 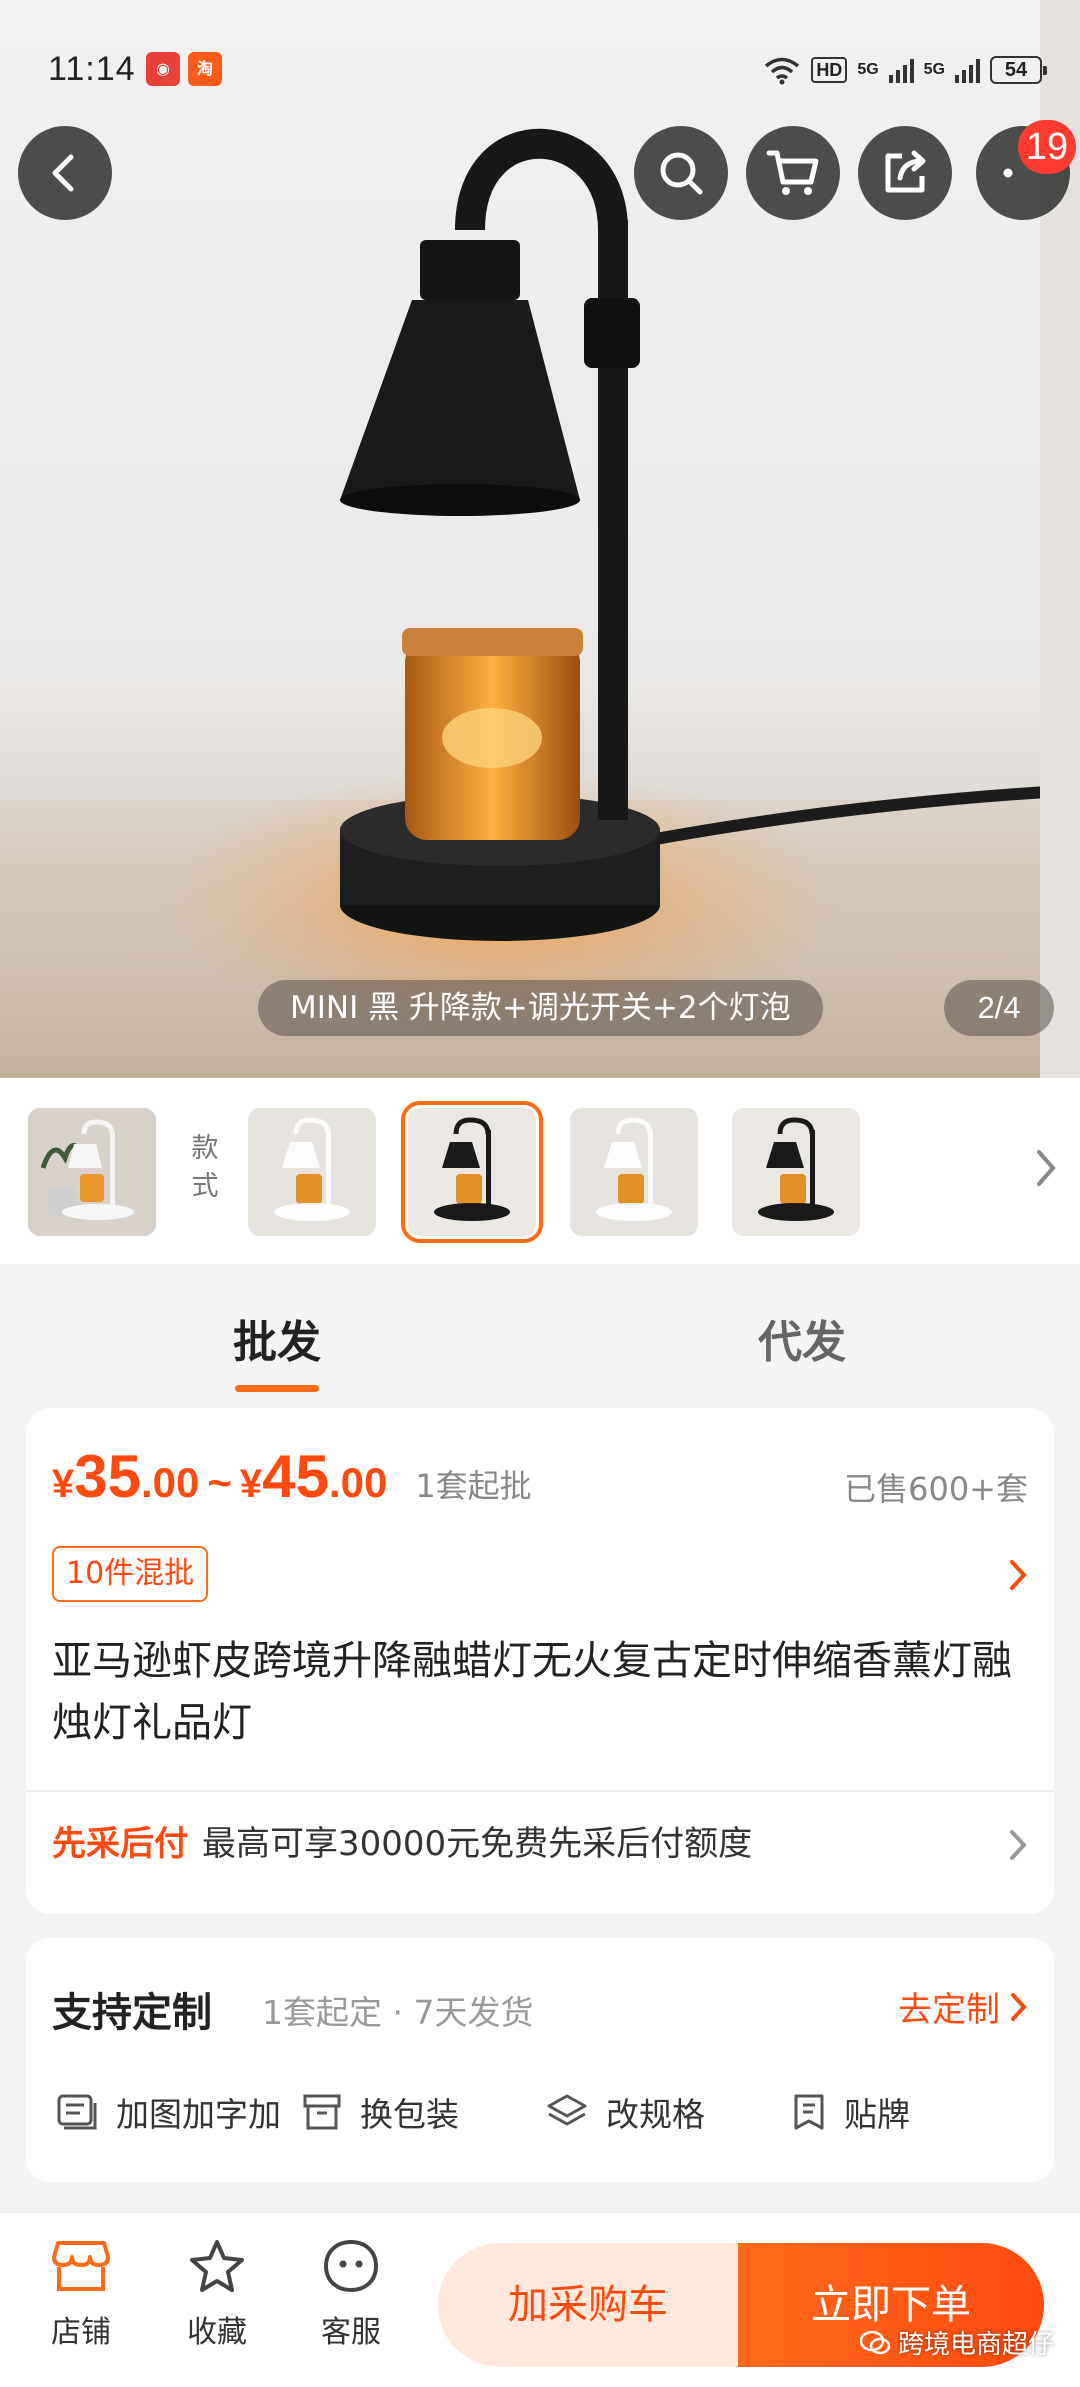 I want to click on option-private-label: 贴牌, so click(x=851, y=2112).